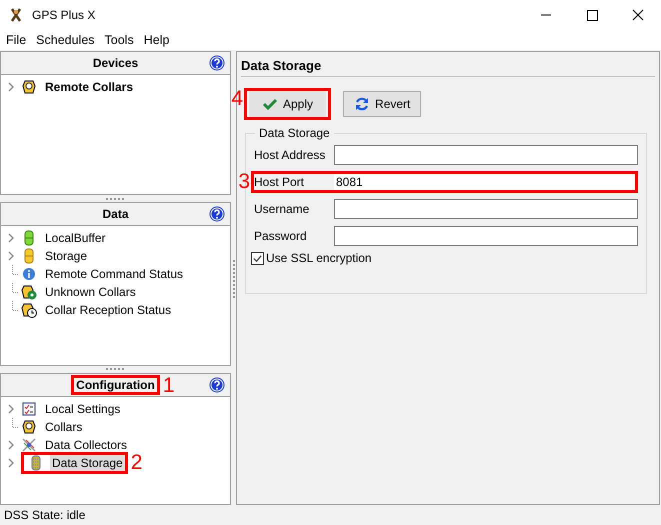 This screenshot has width=661, height=525. What do you see at coordinates (89, 87) in the screenshot?
I see `tree-item: Remote Collars` at bounding box center [89, 87].